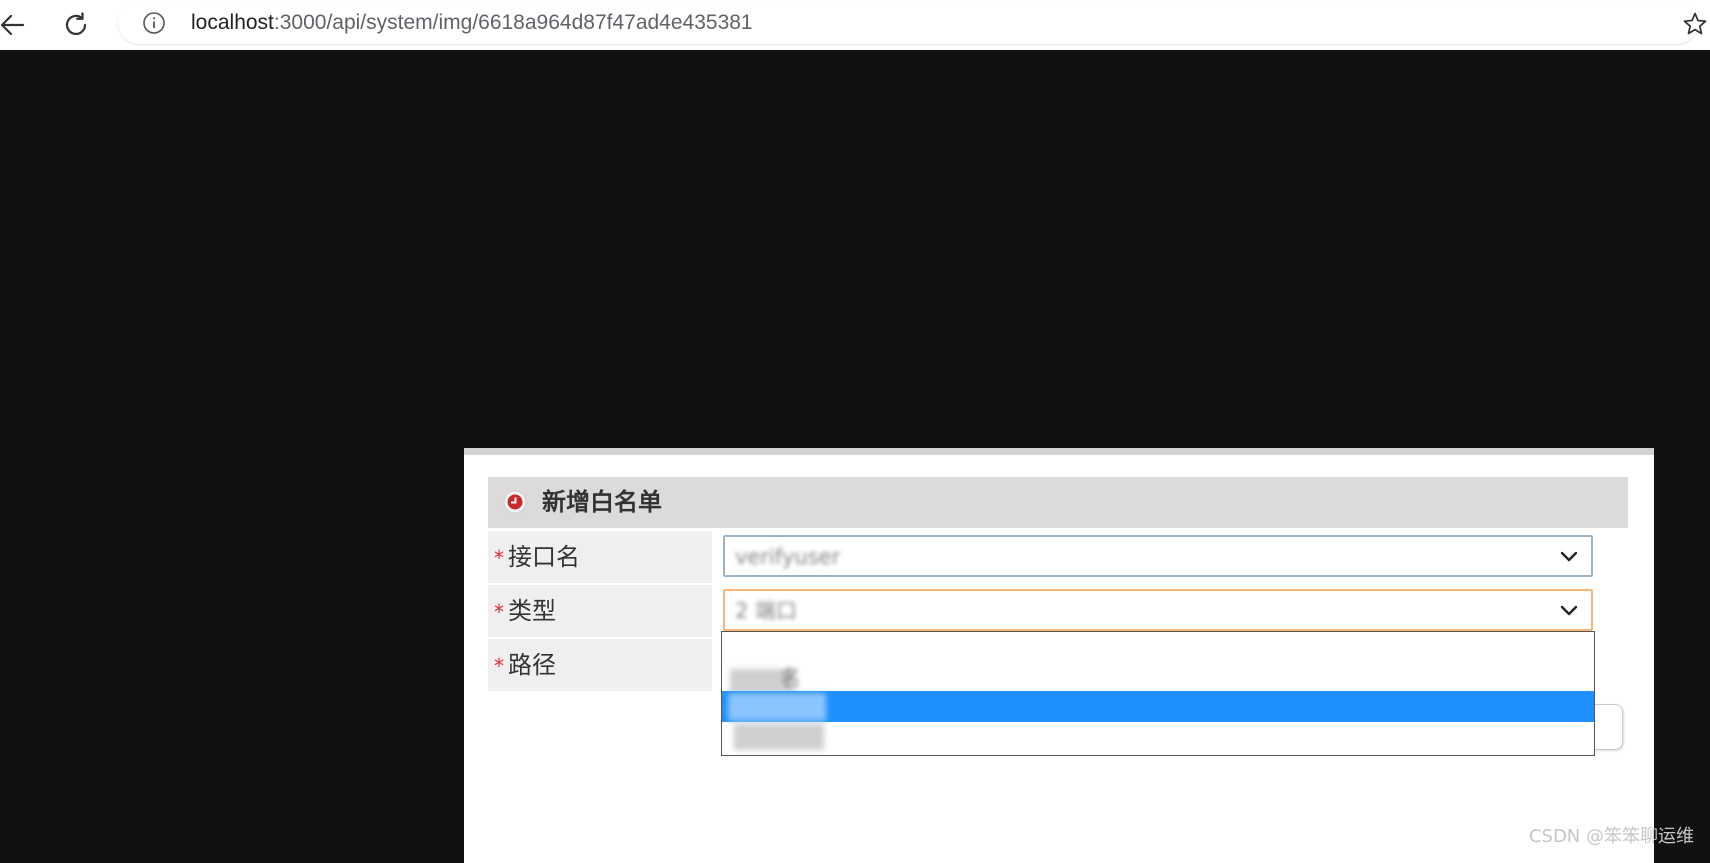 The height and width of the screenshot is (863, 1710). What do you see at coordinates (790, 678) in the screenshot?
I see `dropdown-option-text: 名` at bounding box center [790, 678].